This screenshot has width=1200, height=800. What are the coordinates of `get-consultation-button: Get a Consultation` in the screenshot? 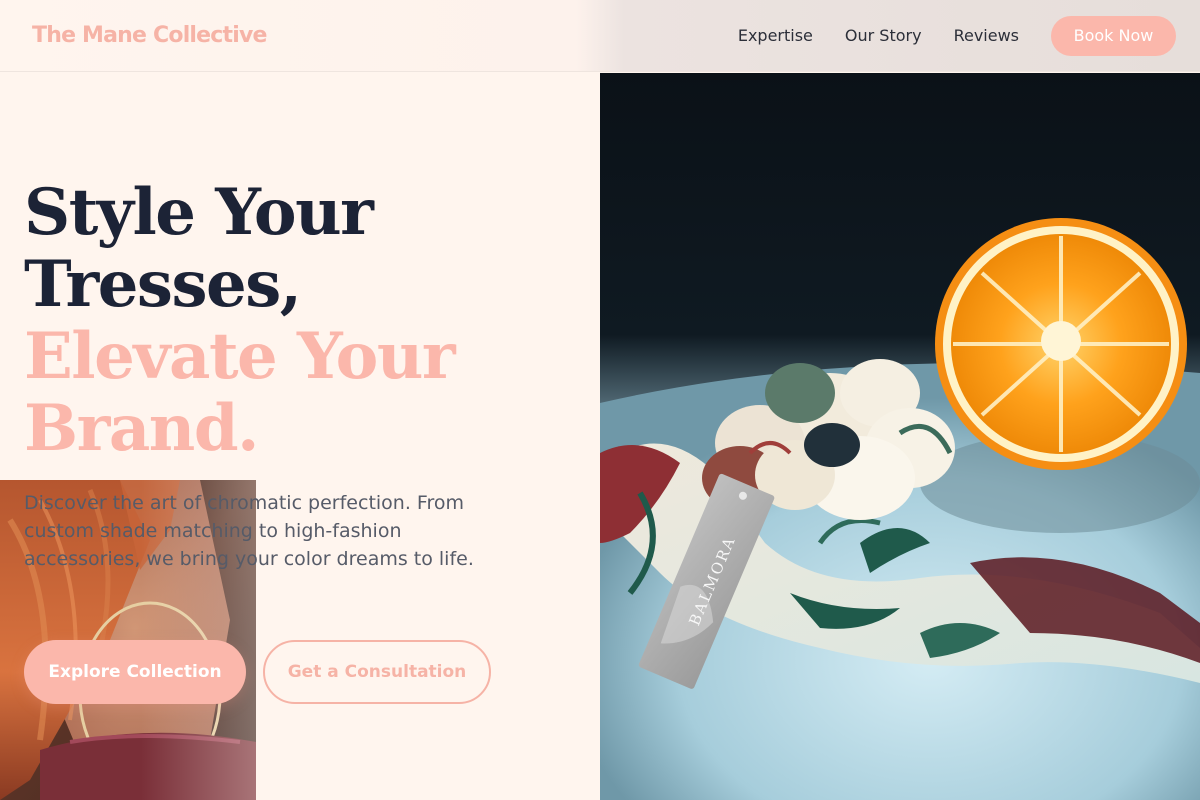 It's located at (377, 672).